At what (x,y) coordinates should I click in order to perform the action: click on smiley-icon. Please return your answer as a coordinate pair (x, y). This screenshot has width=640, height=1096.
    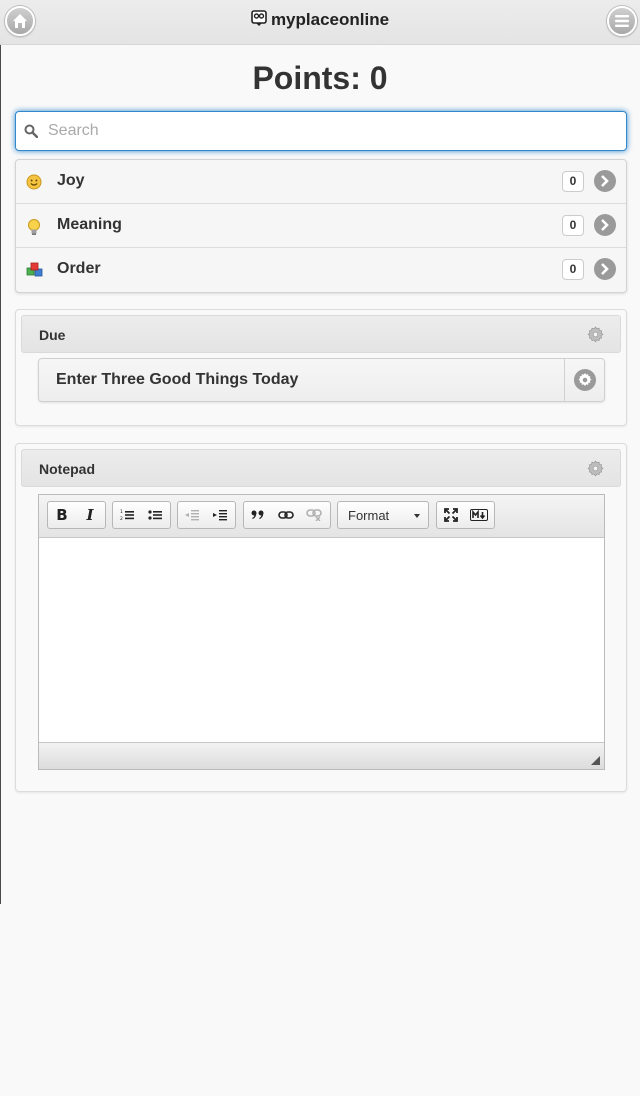
    Looking at the image, I should click on (34, 182).